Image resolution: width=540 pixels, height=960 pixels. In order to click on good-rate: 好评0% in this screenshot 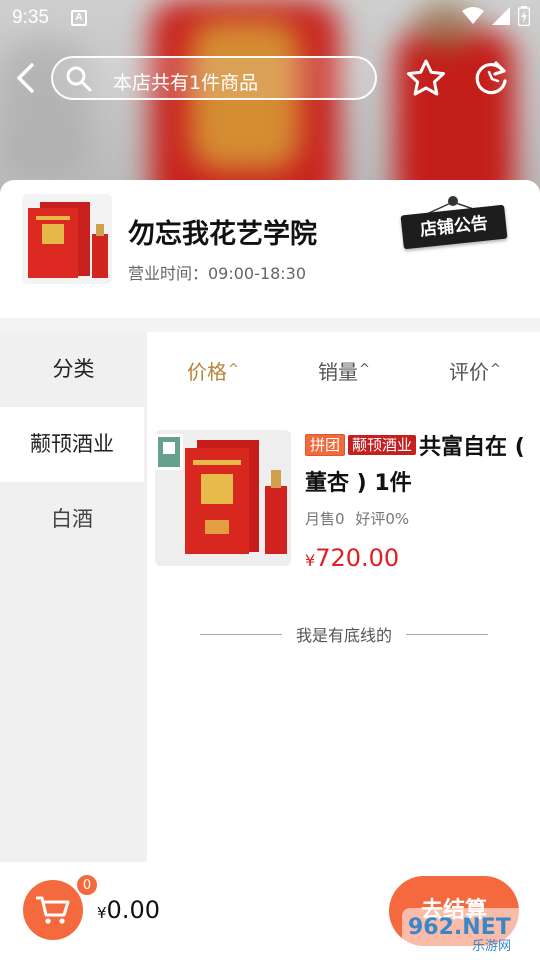, I will do `click(382, 519)`.